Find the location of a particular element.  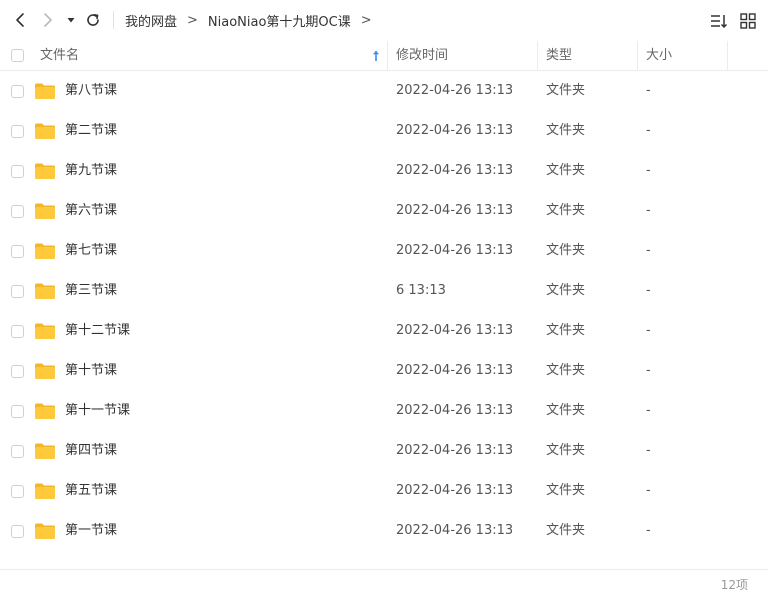

chevron-right-icon is located at coordinates (48, 20).